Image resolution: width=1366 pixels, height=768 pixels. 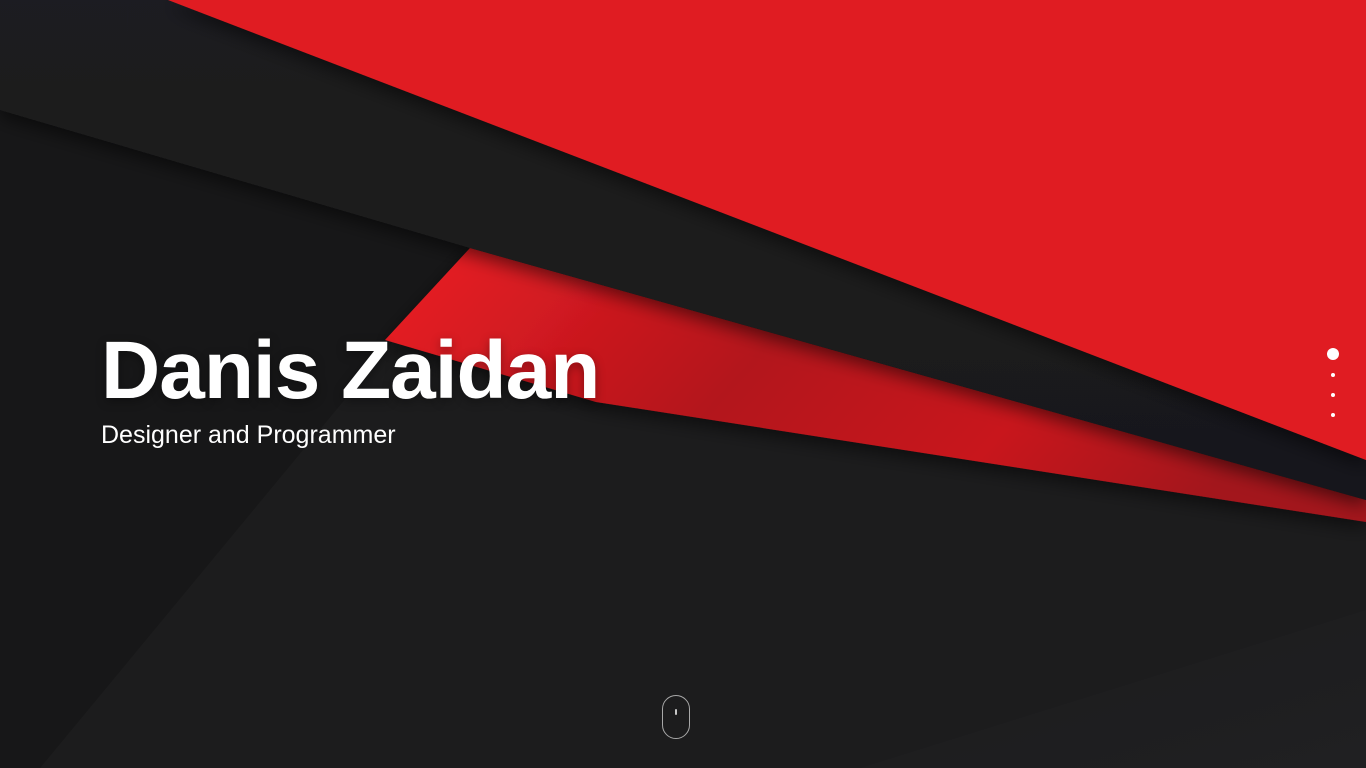 I want to click on mouse-wheel-indicator, so click(x=676, y=712).